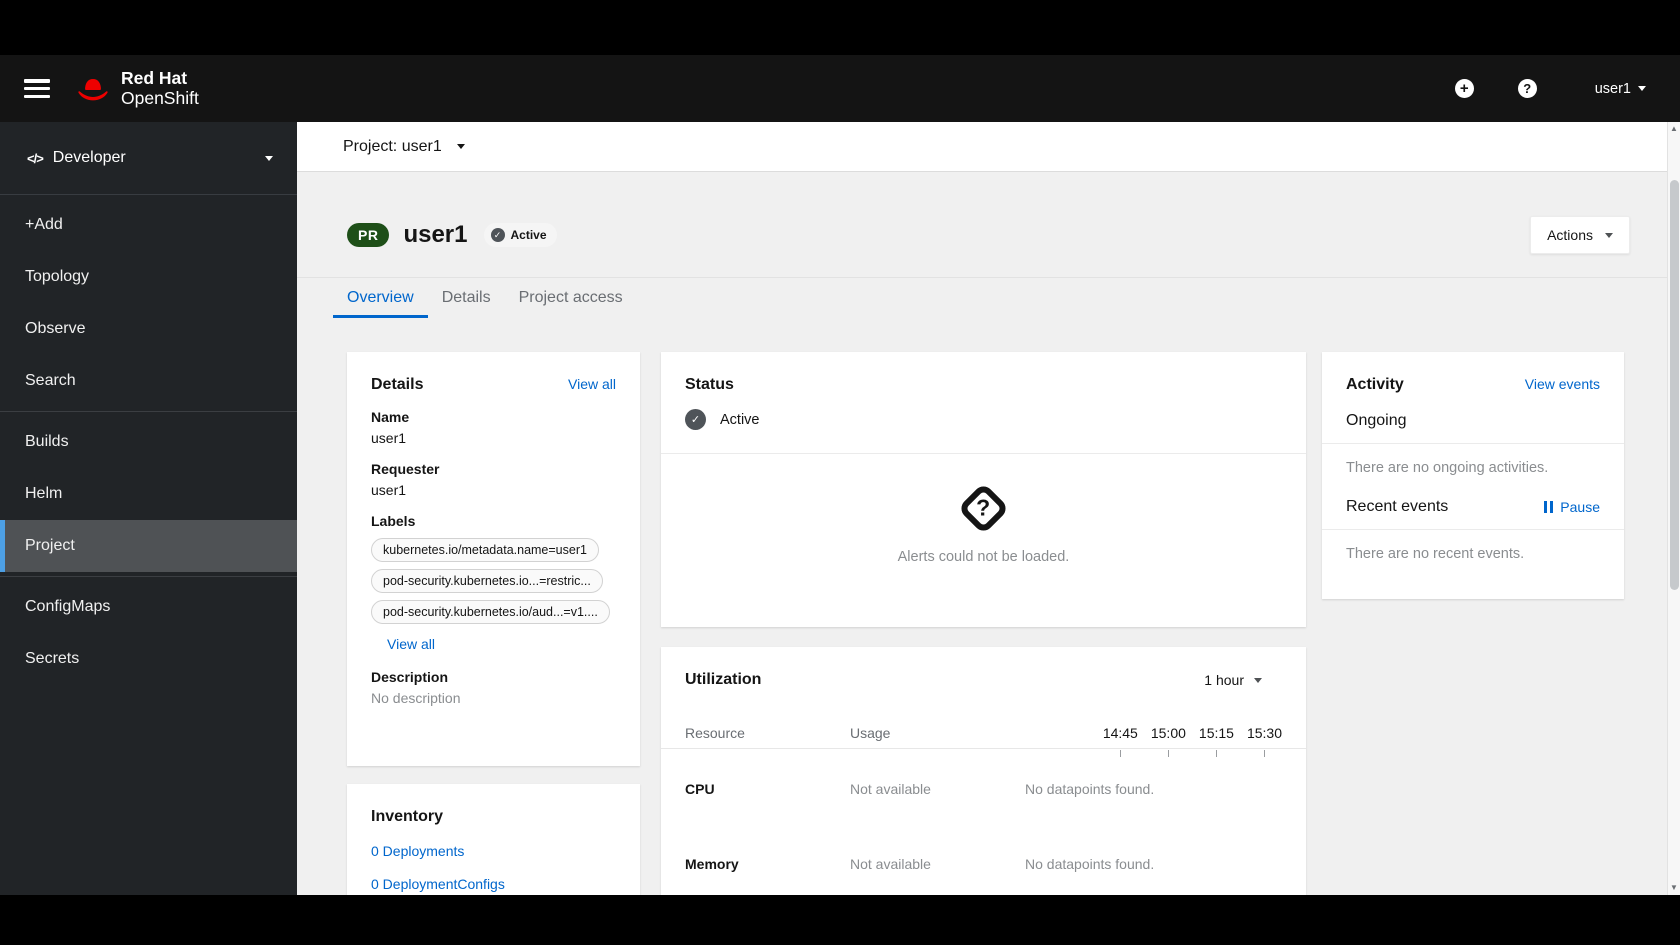 The height and width of the screenshot is (945, 1680). I want to click on time-tick-label: 15:00, so click(1168, 741).